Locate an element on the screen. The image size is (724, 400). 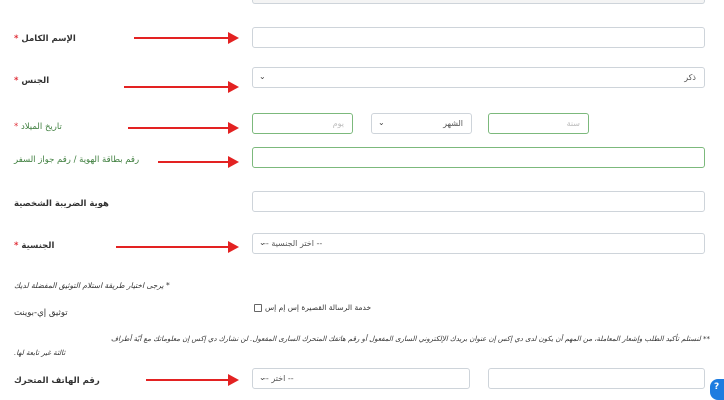
mobile-number-input is located at coordinates (596, 378).